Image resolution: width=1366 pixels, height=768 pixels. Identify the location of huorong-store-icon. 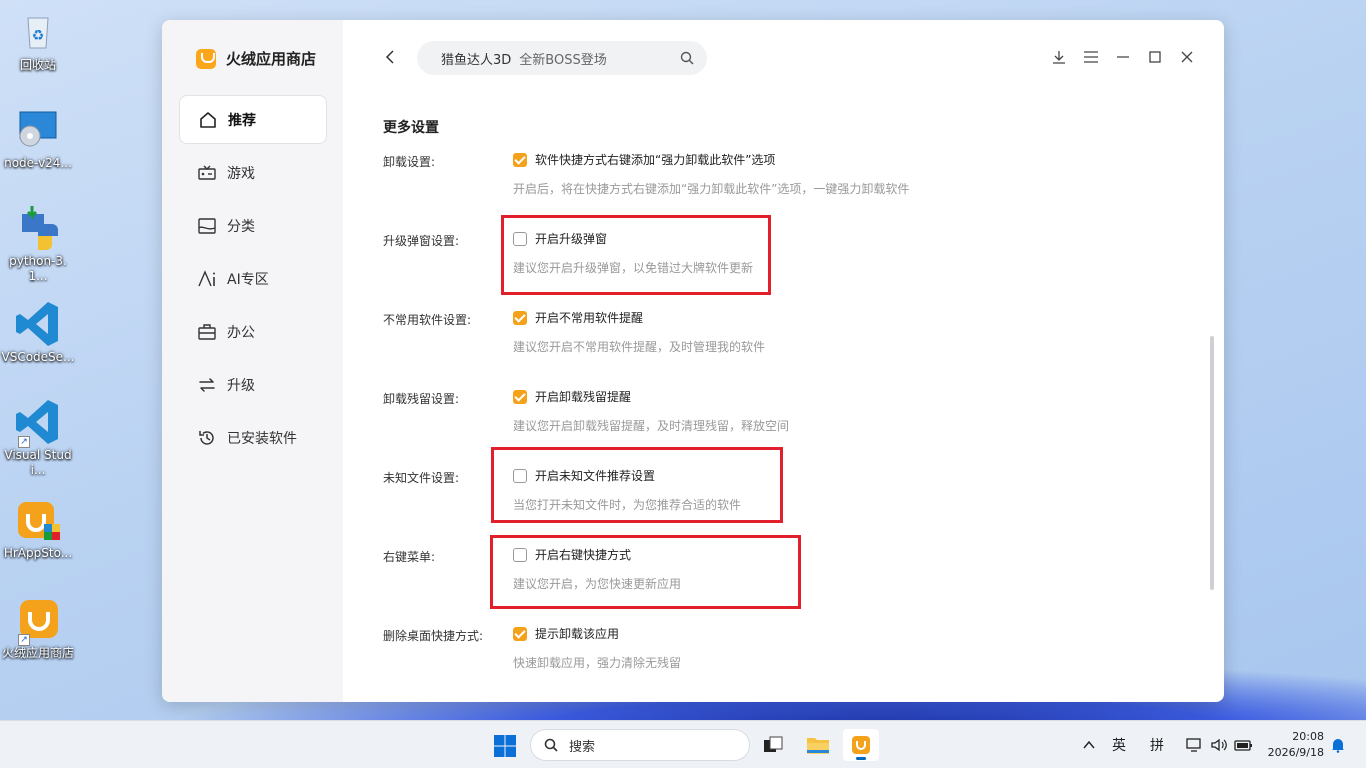
(861, 745).